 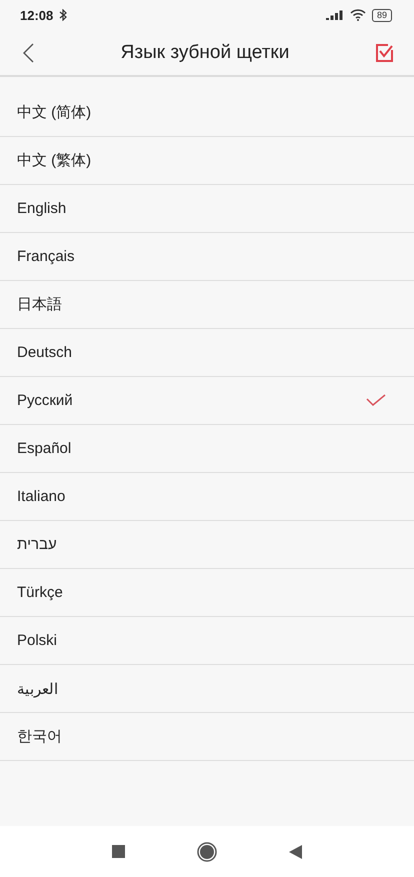 I want to click on bluetooth-icon, so click(x=63, y=15).